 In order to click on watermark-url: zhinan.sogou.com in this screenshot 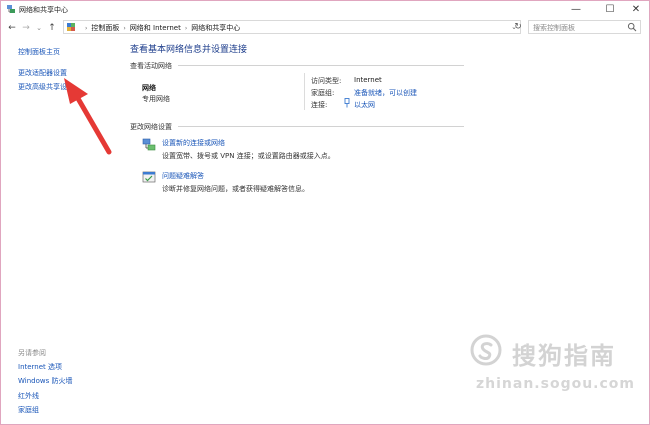, I will do `click(555, 384)`.